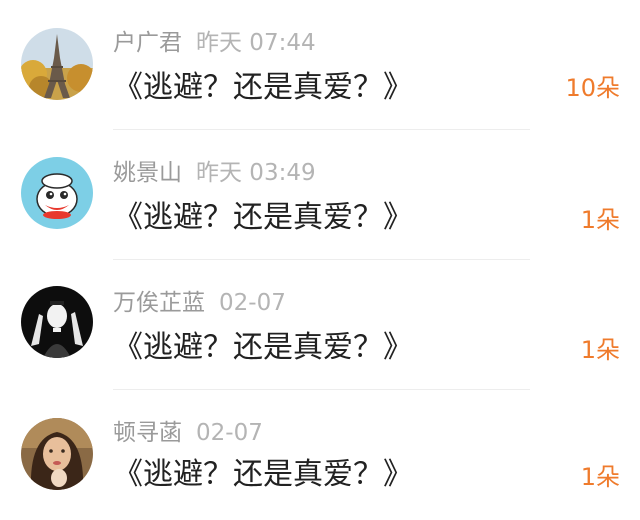 The height and width of the screenshot is (520, 640). Describe the element at coordinates (188, 433) in the screenshot. I see `message-meta: 顿寻菡 02-07` at that location.